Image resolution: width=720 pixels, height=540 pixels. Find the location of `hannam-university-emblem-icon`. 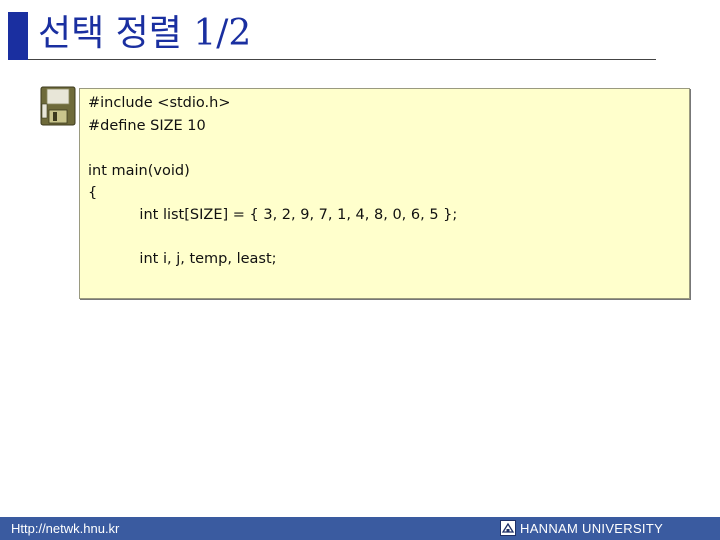

hannam-university-emblem-icon is located at coordinates (508, 528).